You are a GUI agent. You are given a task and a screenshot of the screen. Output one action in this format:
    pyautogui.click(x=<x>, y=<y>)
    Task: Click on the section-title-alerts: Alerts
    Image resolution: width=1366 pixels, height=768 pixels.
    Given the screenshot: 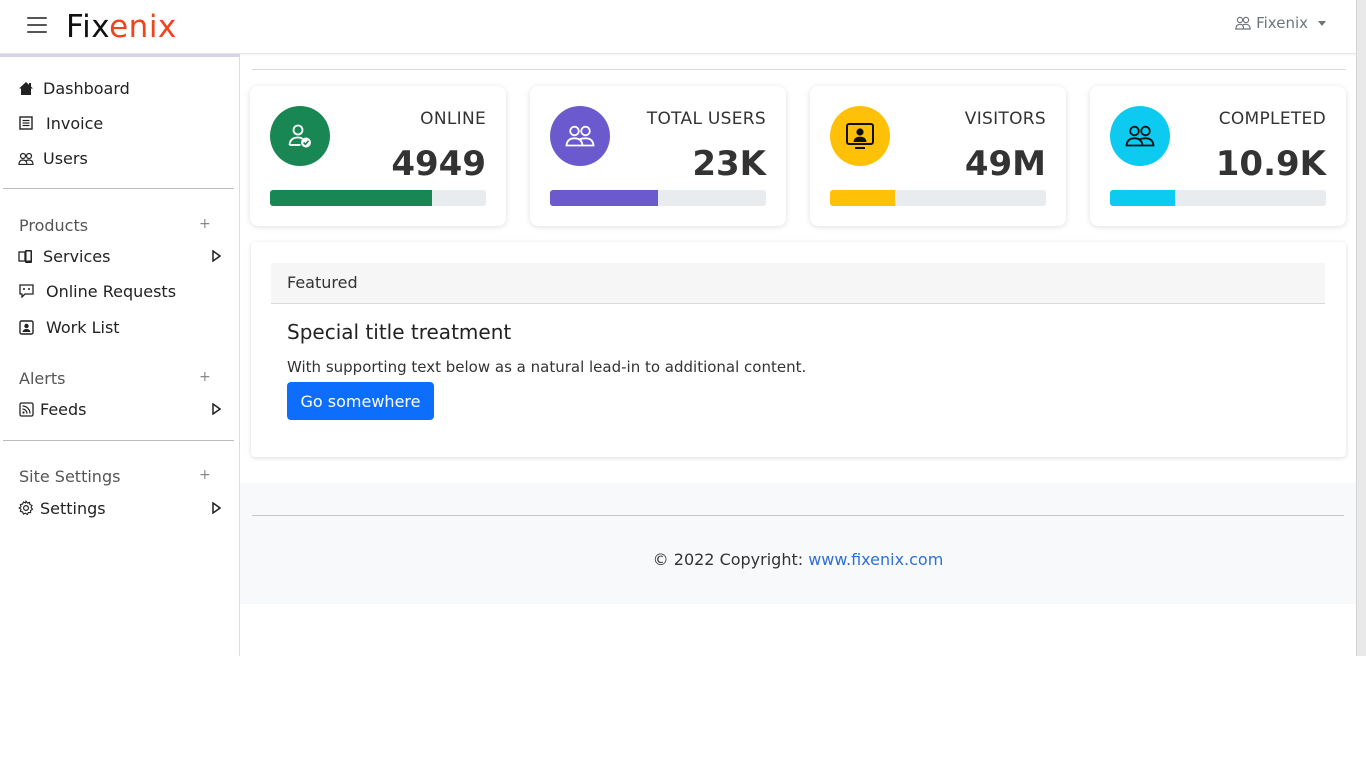 What is the action you would take?
    pyautogui.click(x=42, y=378)
    